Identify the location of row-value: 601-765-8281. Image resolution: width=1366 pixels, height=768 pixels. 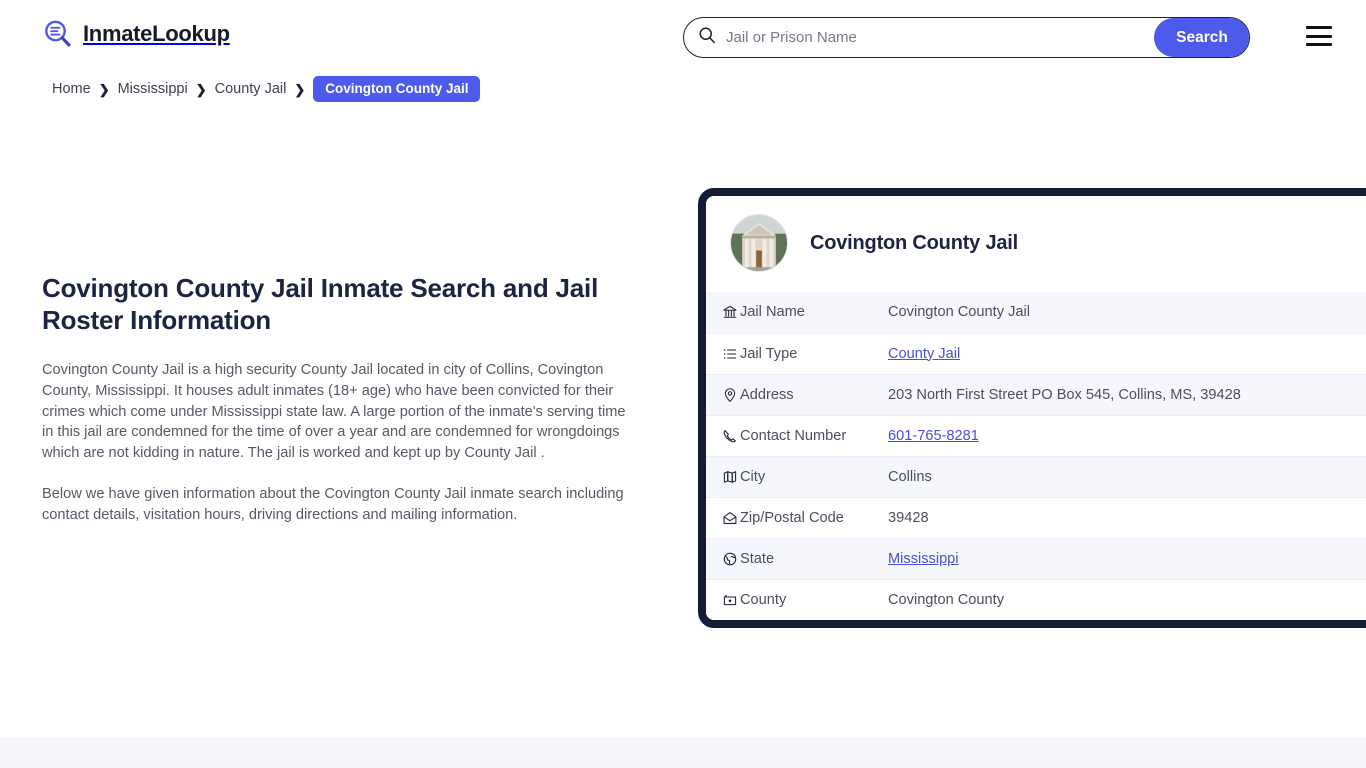
(1127, 435).